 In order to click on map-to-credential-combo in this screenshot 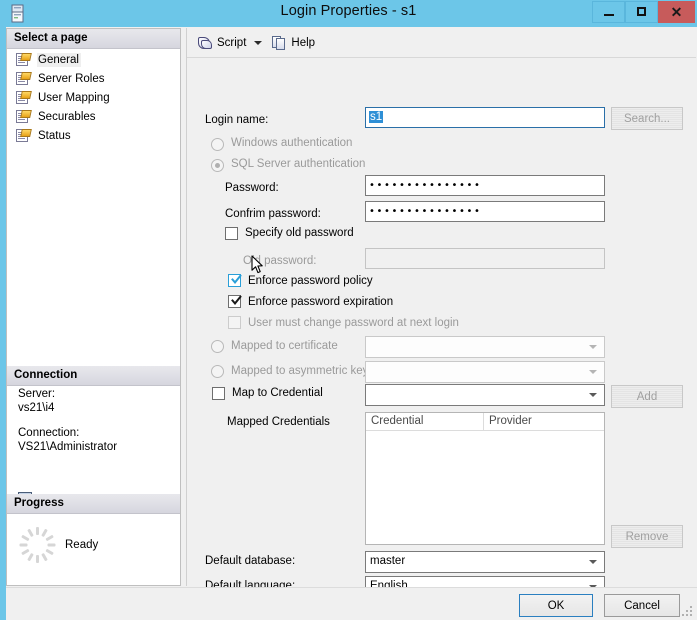, I will do `click(485, 395)`.